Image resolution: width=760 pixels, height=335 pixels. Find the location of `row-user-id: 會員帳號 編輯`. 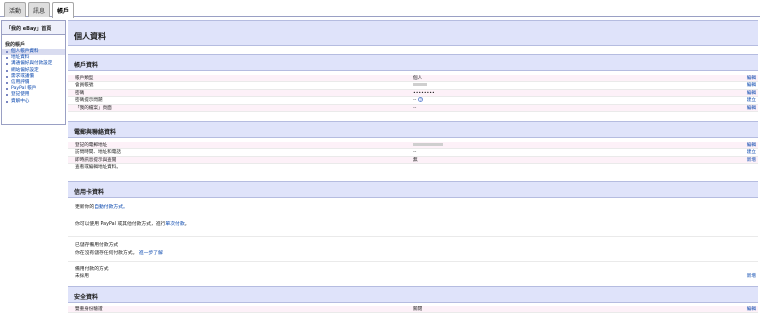

row-user-id: 會員帳號 編輯 is located at coordinates (413, 86).